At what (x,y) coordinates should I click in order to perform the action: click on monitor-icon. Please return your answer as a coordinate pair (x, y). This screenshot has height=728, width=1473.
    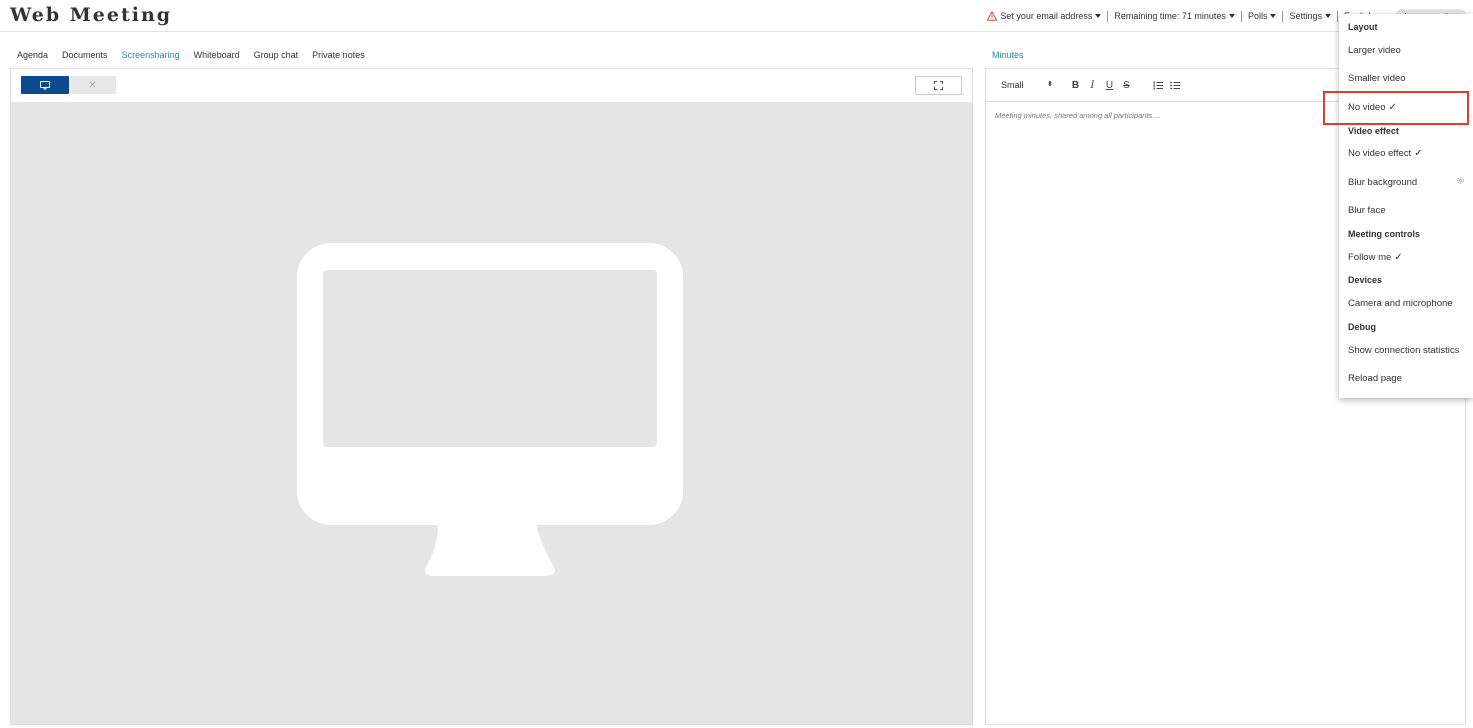
    Looking at the image, I should click on (45, 84).